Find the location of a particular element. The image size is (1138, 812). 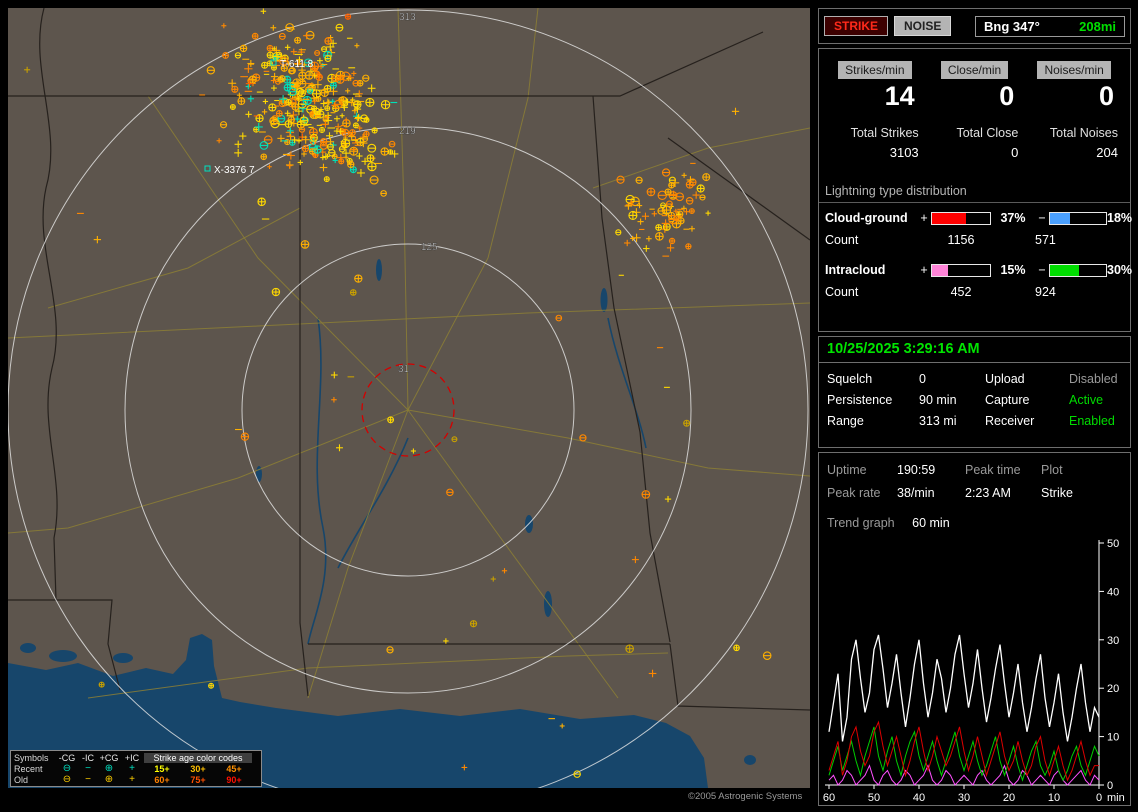

pos-ic-old-icon: + is located at coordinates (132, 779).